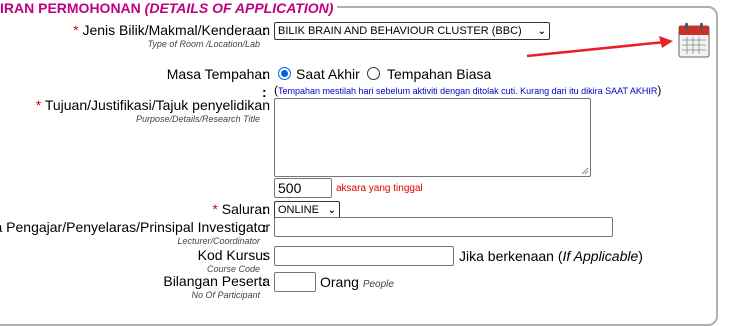  What do you see at coordinates (379, 188) in the screenshot?
I see `chars-remaining-label: aksara yang tinggal` at bounding box center [379, 188].